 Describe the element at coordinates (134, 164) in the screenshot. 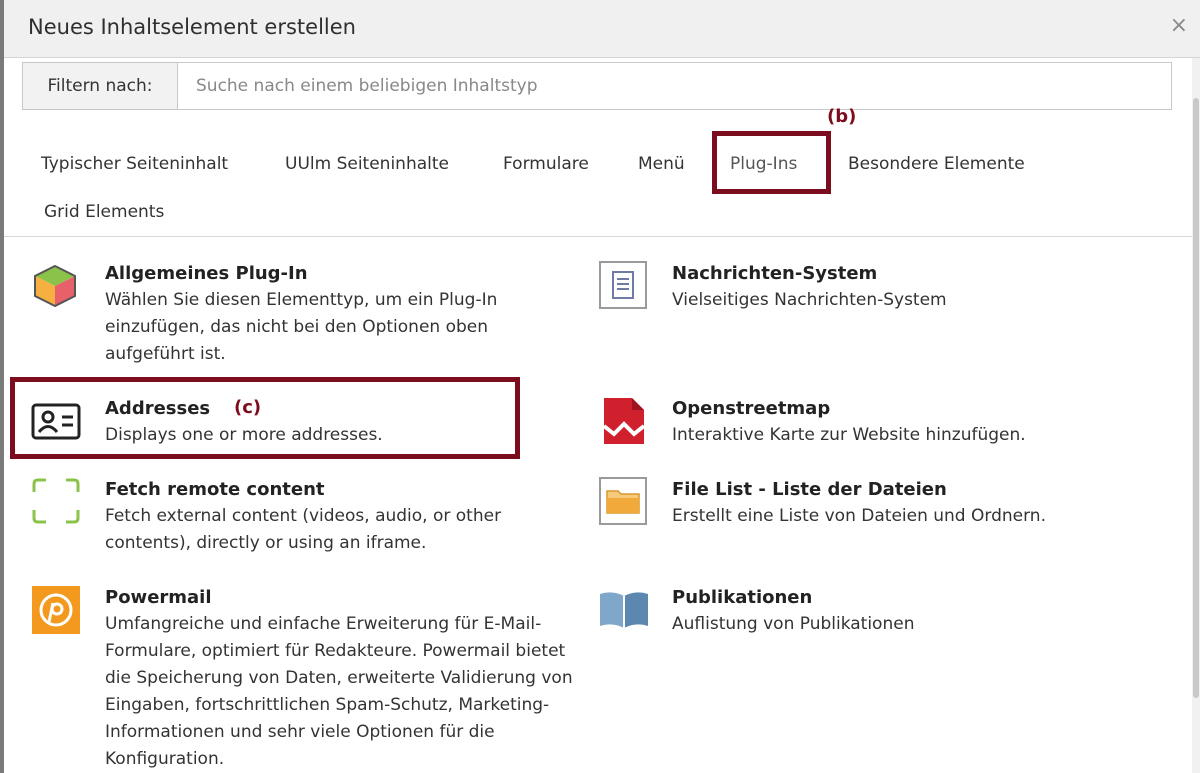

I see `tab-typischer-seiteninhalt: Typischer Seiteninhalt` at that location.